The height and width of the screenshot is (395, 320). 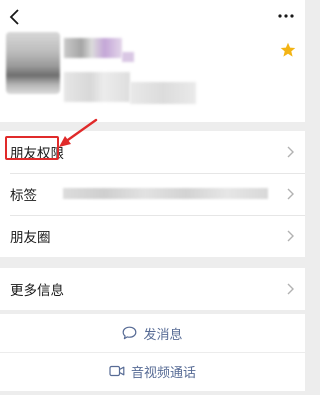 What do you see at coordinates (97, 87) in the screenshot?
I see `account-id-blurred` at bounding box center [97, 87].